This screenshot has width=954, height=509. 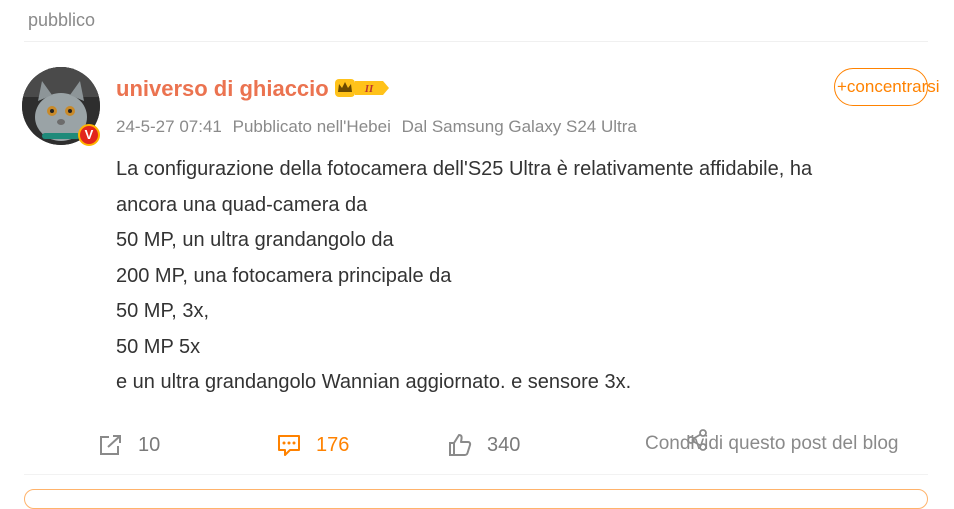 I want to click on share-label: Condividi questo post del blog, so click(x=772, y=443).